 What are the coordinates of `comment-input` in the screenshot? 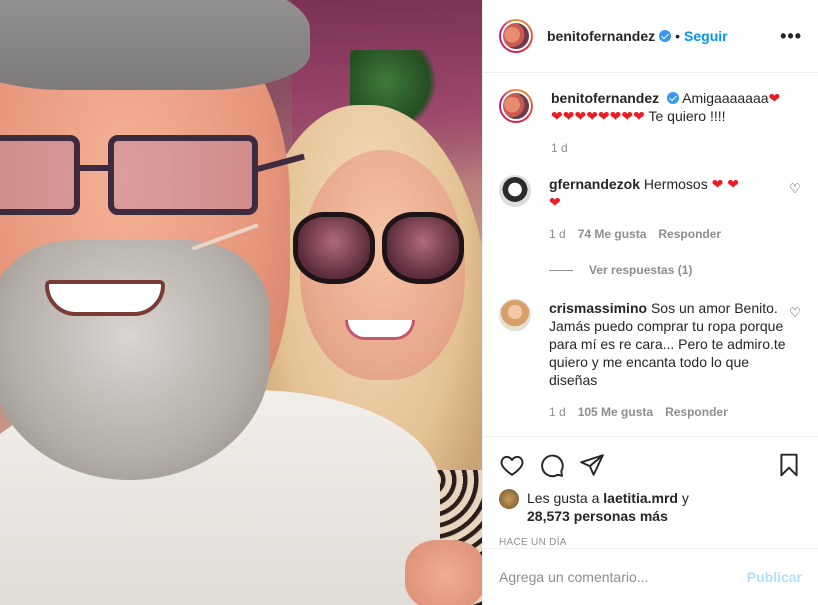 It's located at (623, 577).